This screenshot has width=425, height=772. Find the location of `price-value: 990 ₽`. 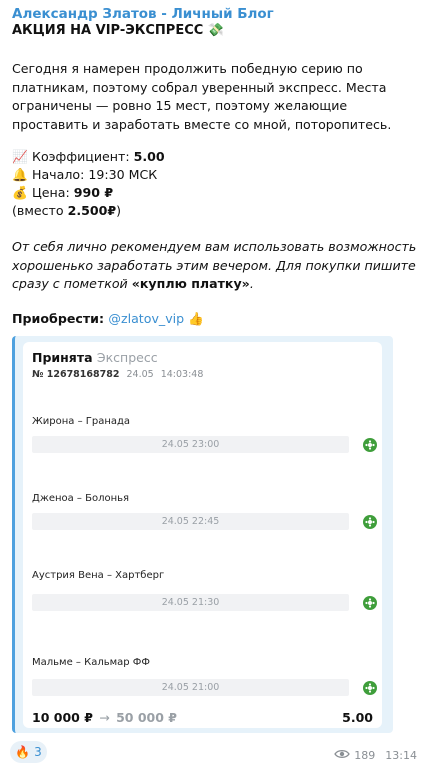

price-value: 990 ₽ is located at coordinates (93, 192).